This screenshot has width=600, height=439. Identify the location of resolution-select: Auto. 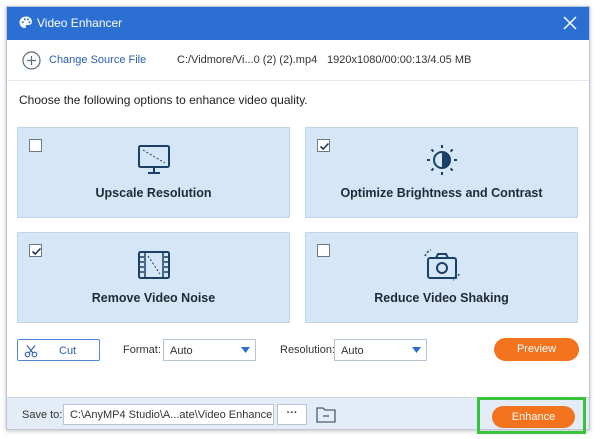
(380, 350).